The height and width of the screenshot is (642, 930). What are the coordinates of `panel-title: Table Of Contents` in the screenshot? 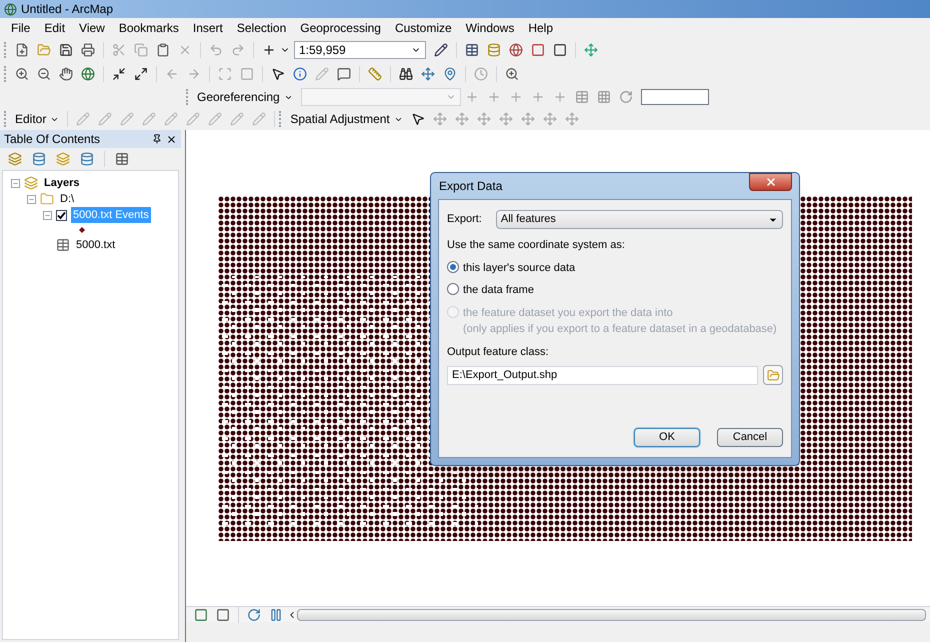 It's located at (52, 139).